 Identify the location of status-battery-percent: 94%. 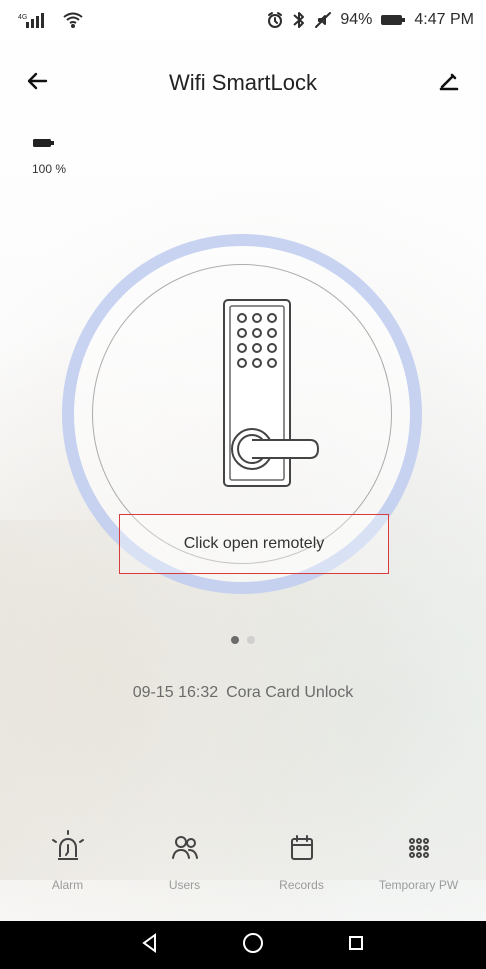
(356, 19).